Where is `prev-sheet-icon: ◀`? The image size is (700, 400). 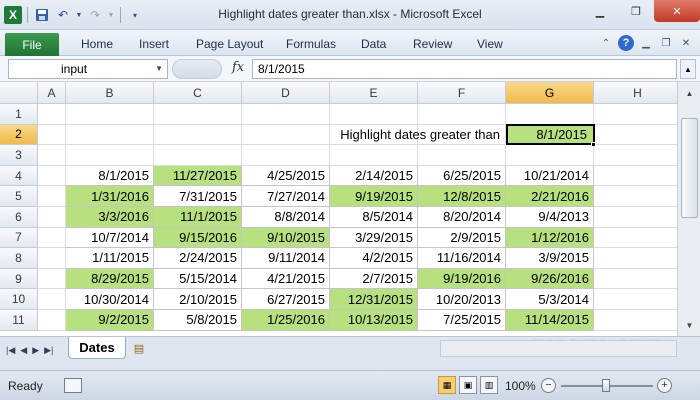 prev-sheet-icon: ◀ is located at coordinates (23, 350).